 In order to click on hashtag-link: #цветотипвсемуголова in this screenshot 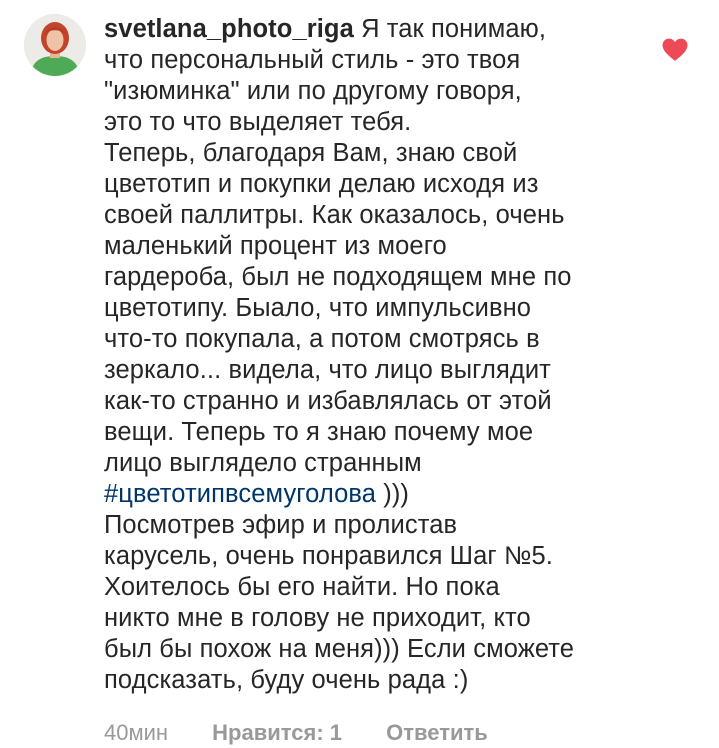, I will do `click(240, 494)`.